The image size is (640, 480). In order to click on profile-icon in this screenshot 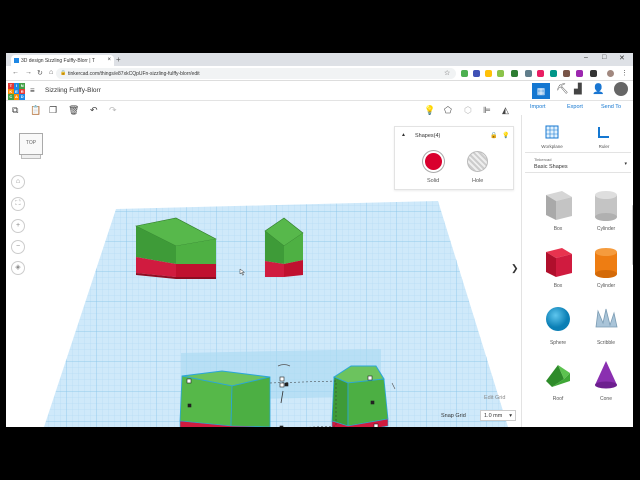, I will do `click(610, 73)`.